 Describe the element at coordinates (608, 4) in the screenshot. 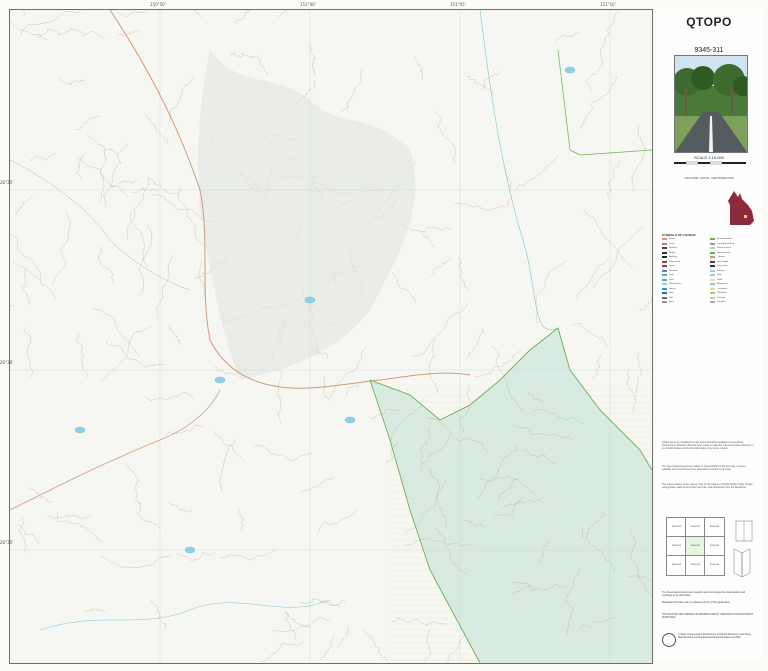

I see `grid-label-top-4: 151°10'` at that location.